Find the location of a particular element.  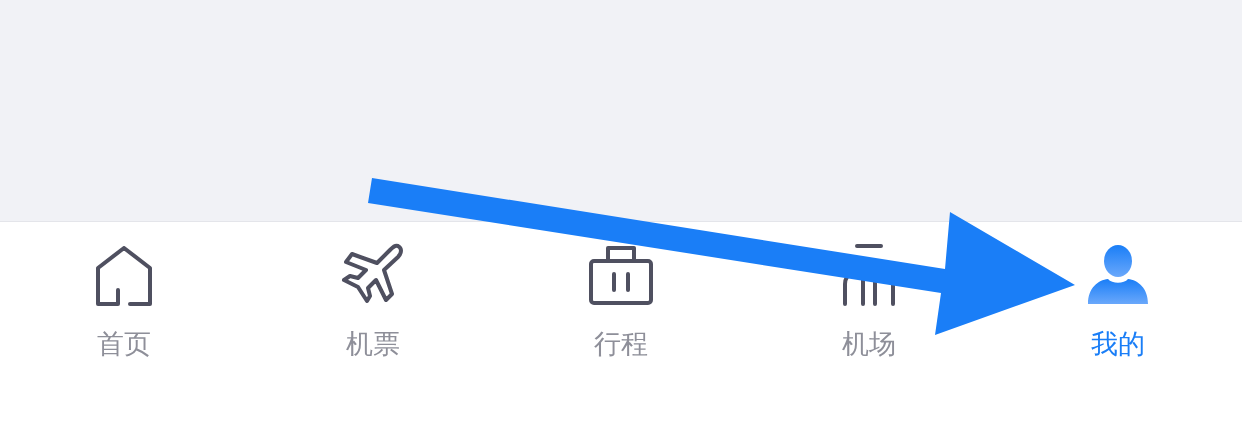

tab: 首页 is located at coordinates (124, 302).